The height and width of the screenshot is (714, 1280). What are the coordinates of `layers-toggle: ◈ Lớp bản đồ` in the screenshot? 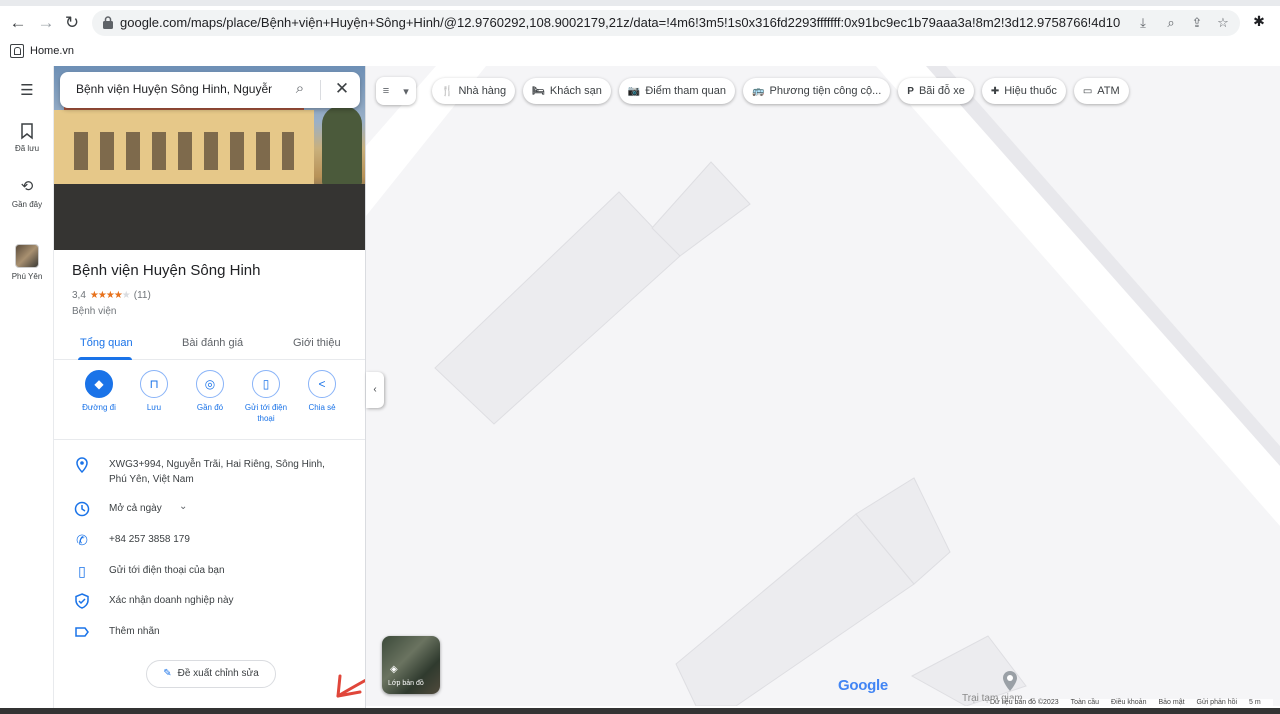 It's located at (411, 665).